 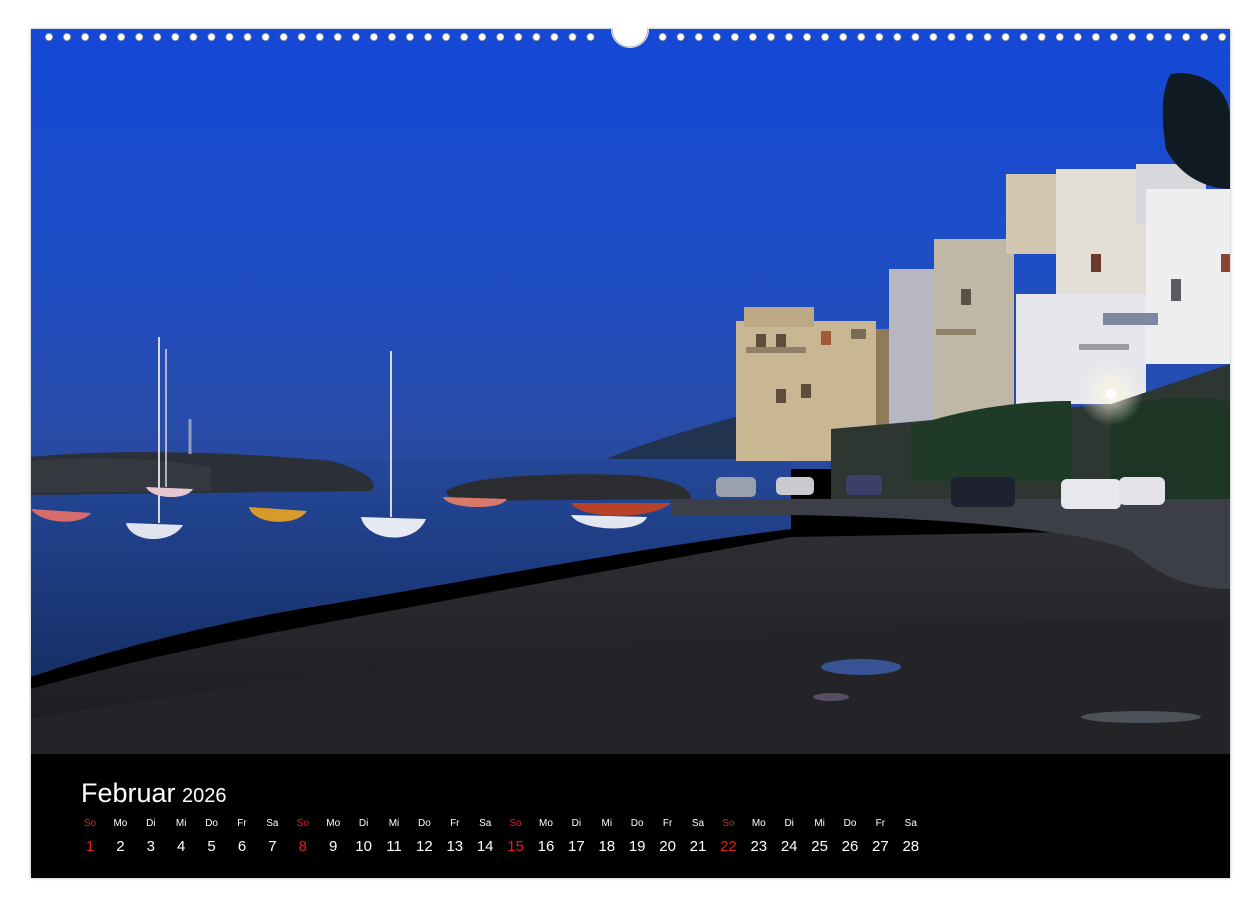 What do you see at coordinates (576, 836) in the screenshot?
I see `day-cell: Di 17` at bounding box center [576, 836].